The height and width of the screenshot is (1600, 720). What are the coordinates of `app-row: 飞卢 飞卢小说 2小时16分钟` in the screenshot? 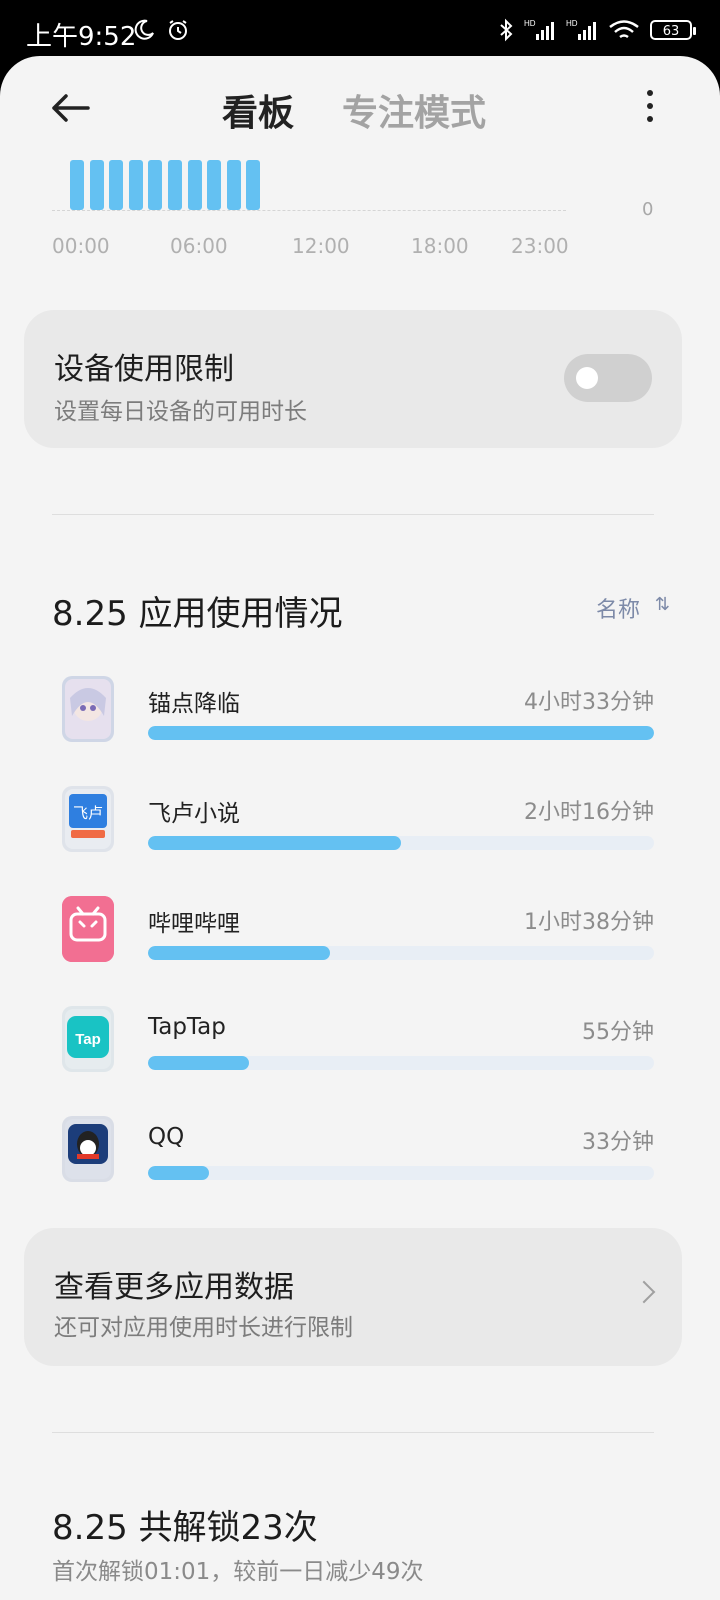 It's located at (360, 836).